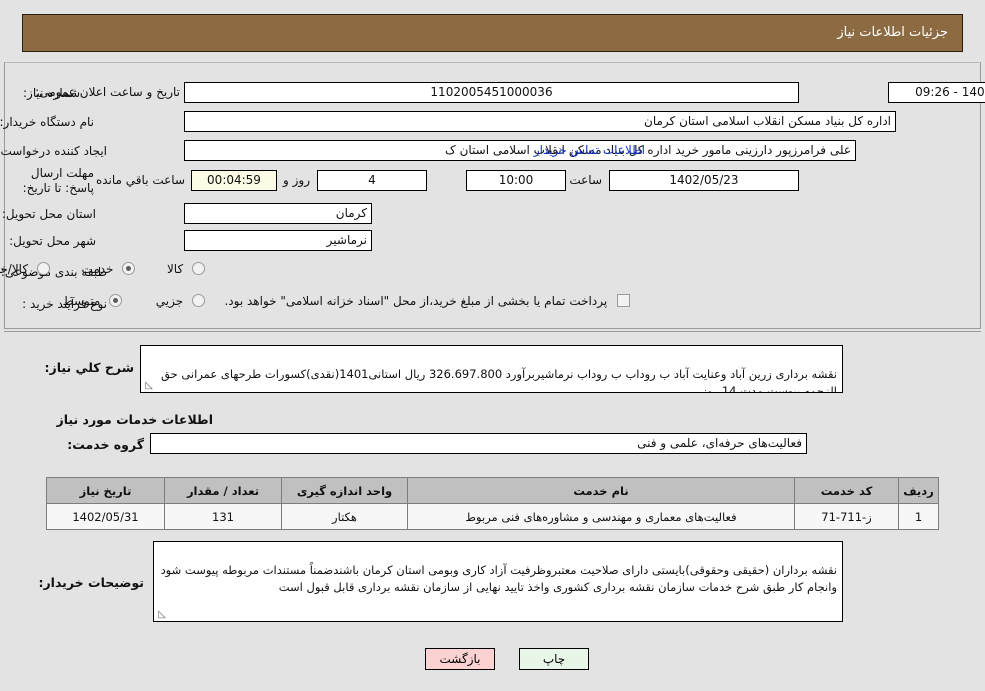 Image resolution: width=985 pixels, height=691 pixels. What do you see at coordinates (554, 659) in the screenshot?
I see `print-button: چاپ` at bounding box center [554, 659].